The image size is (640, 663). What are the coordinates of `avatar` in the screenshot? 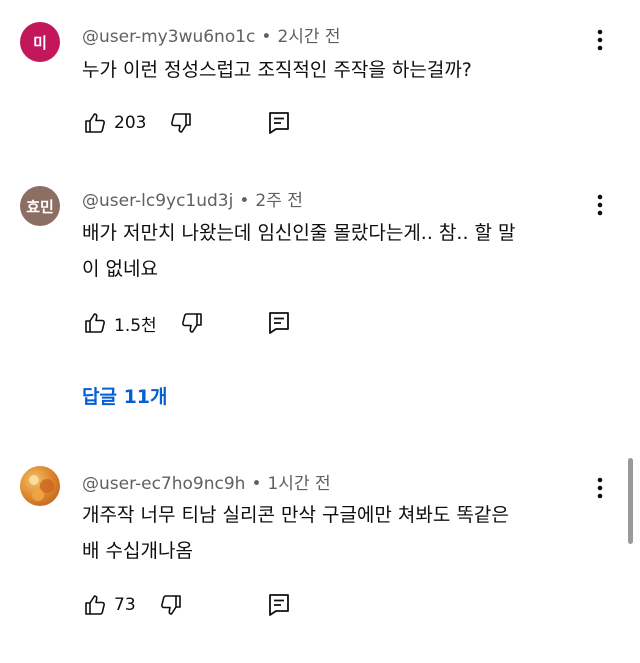 It's located at (40, 486).